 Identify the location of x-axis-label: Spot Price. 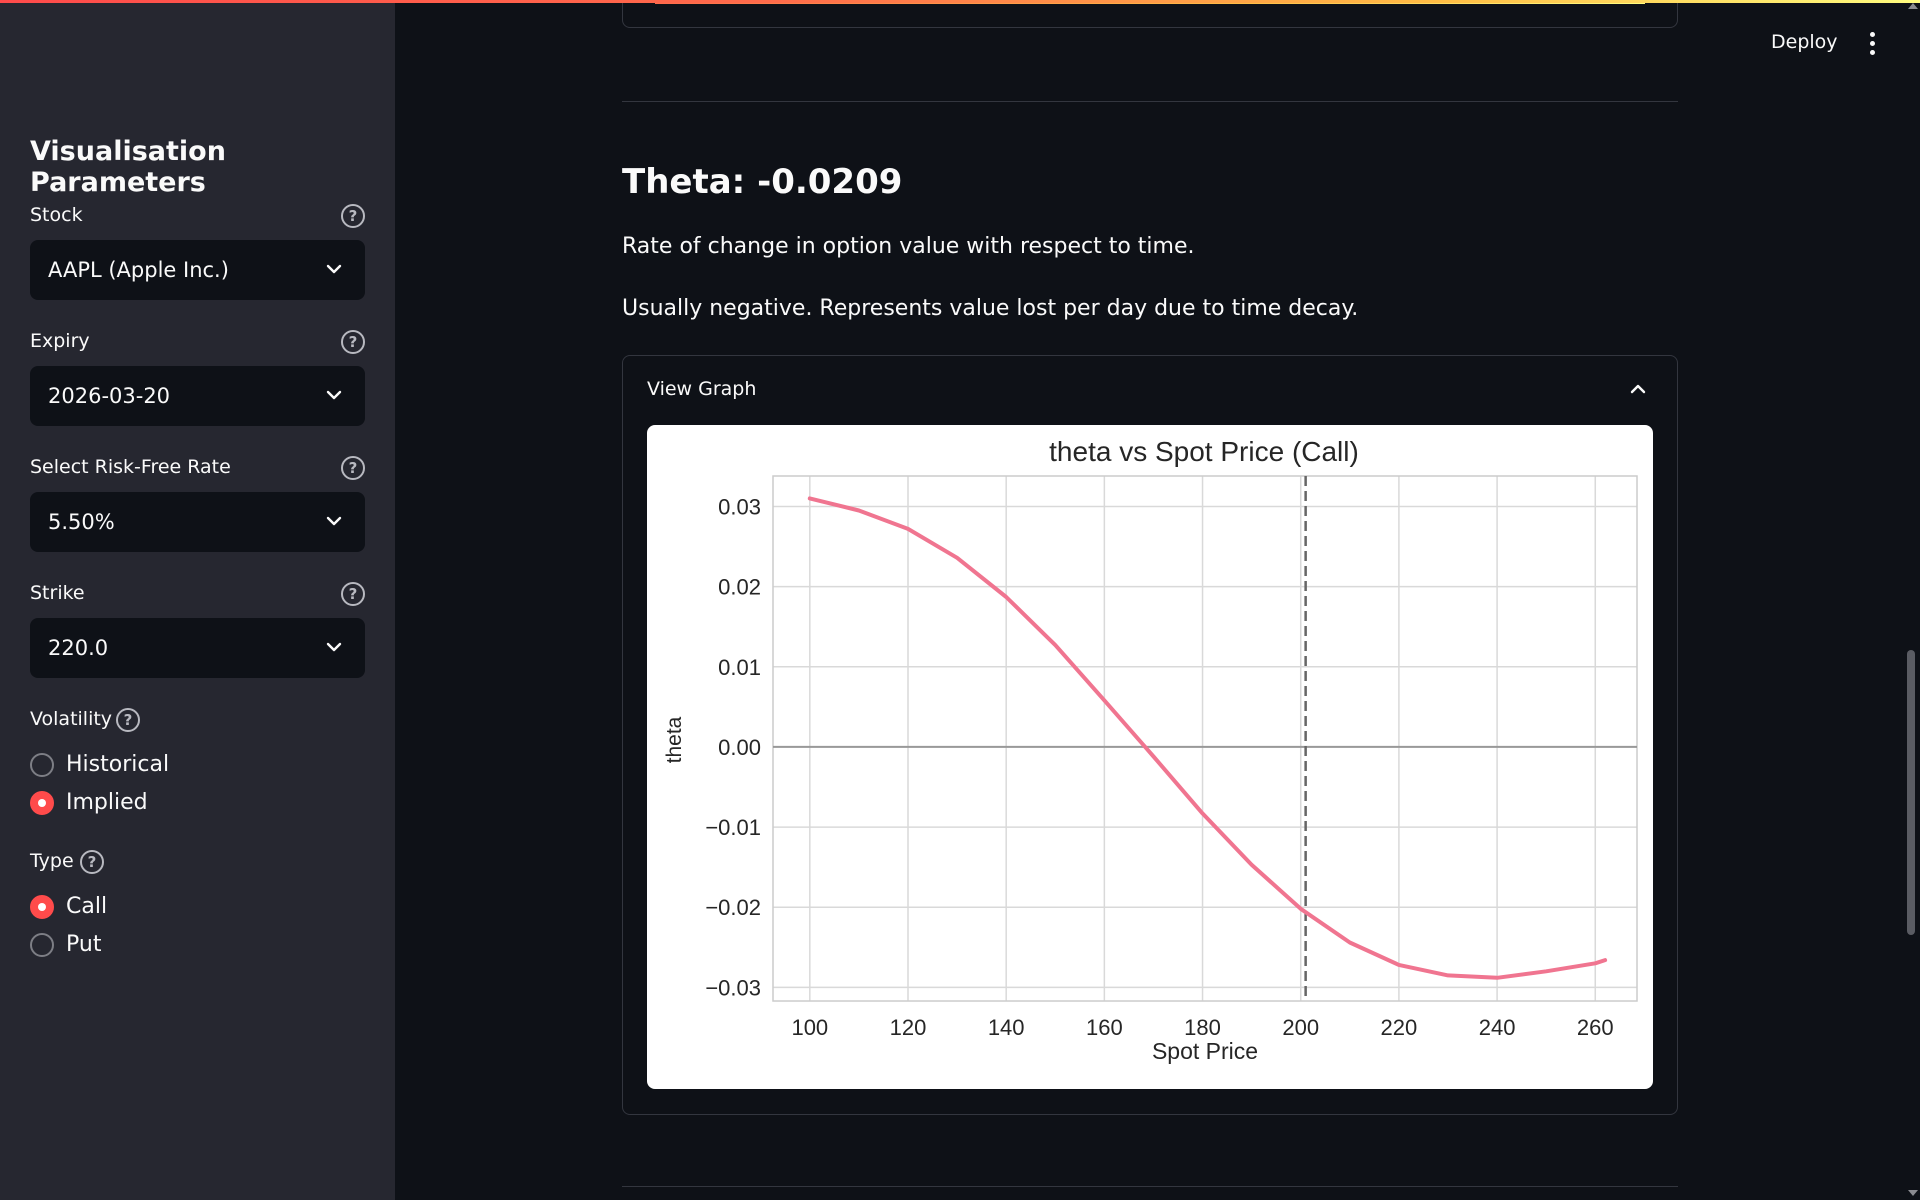
(1205, 1051).